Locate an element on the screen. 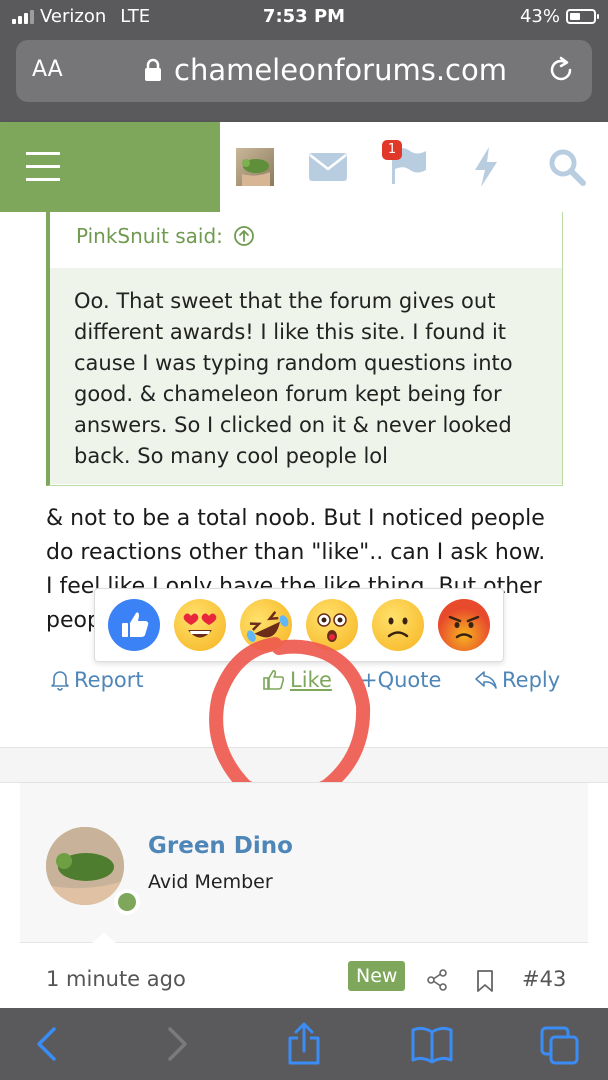  battery-percent: 43% is located at coordinates (539, 16).